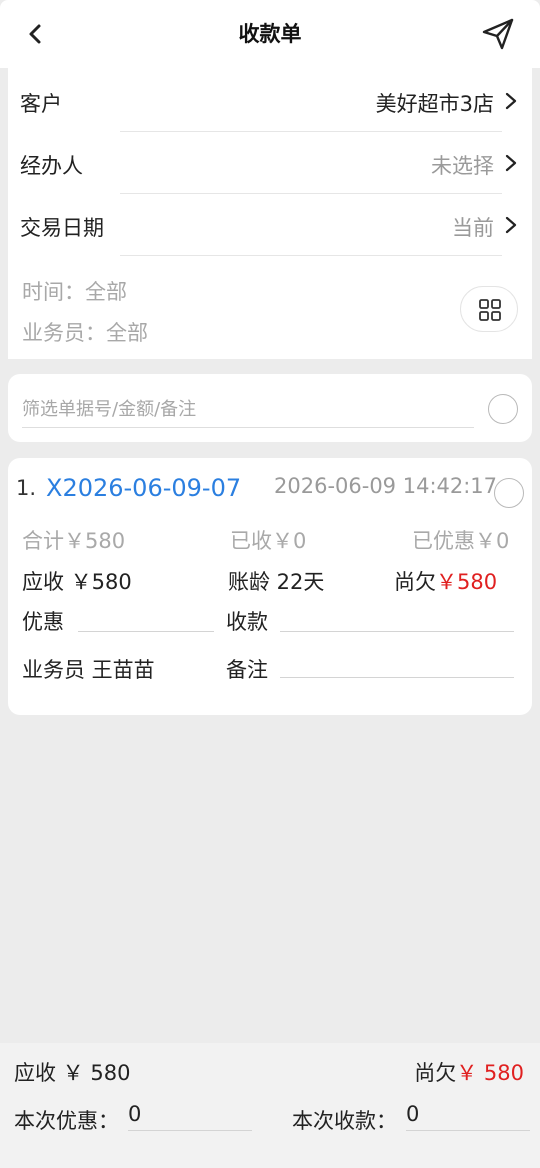 The width and height of the screenshot is (540, 1168). What do you see at coordinates (461, 541) in the screenshot?
I see `discounted-amount: 已优惠￥0` at bounding box center [461, 541].